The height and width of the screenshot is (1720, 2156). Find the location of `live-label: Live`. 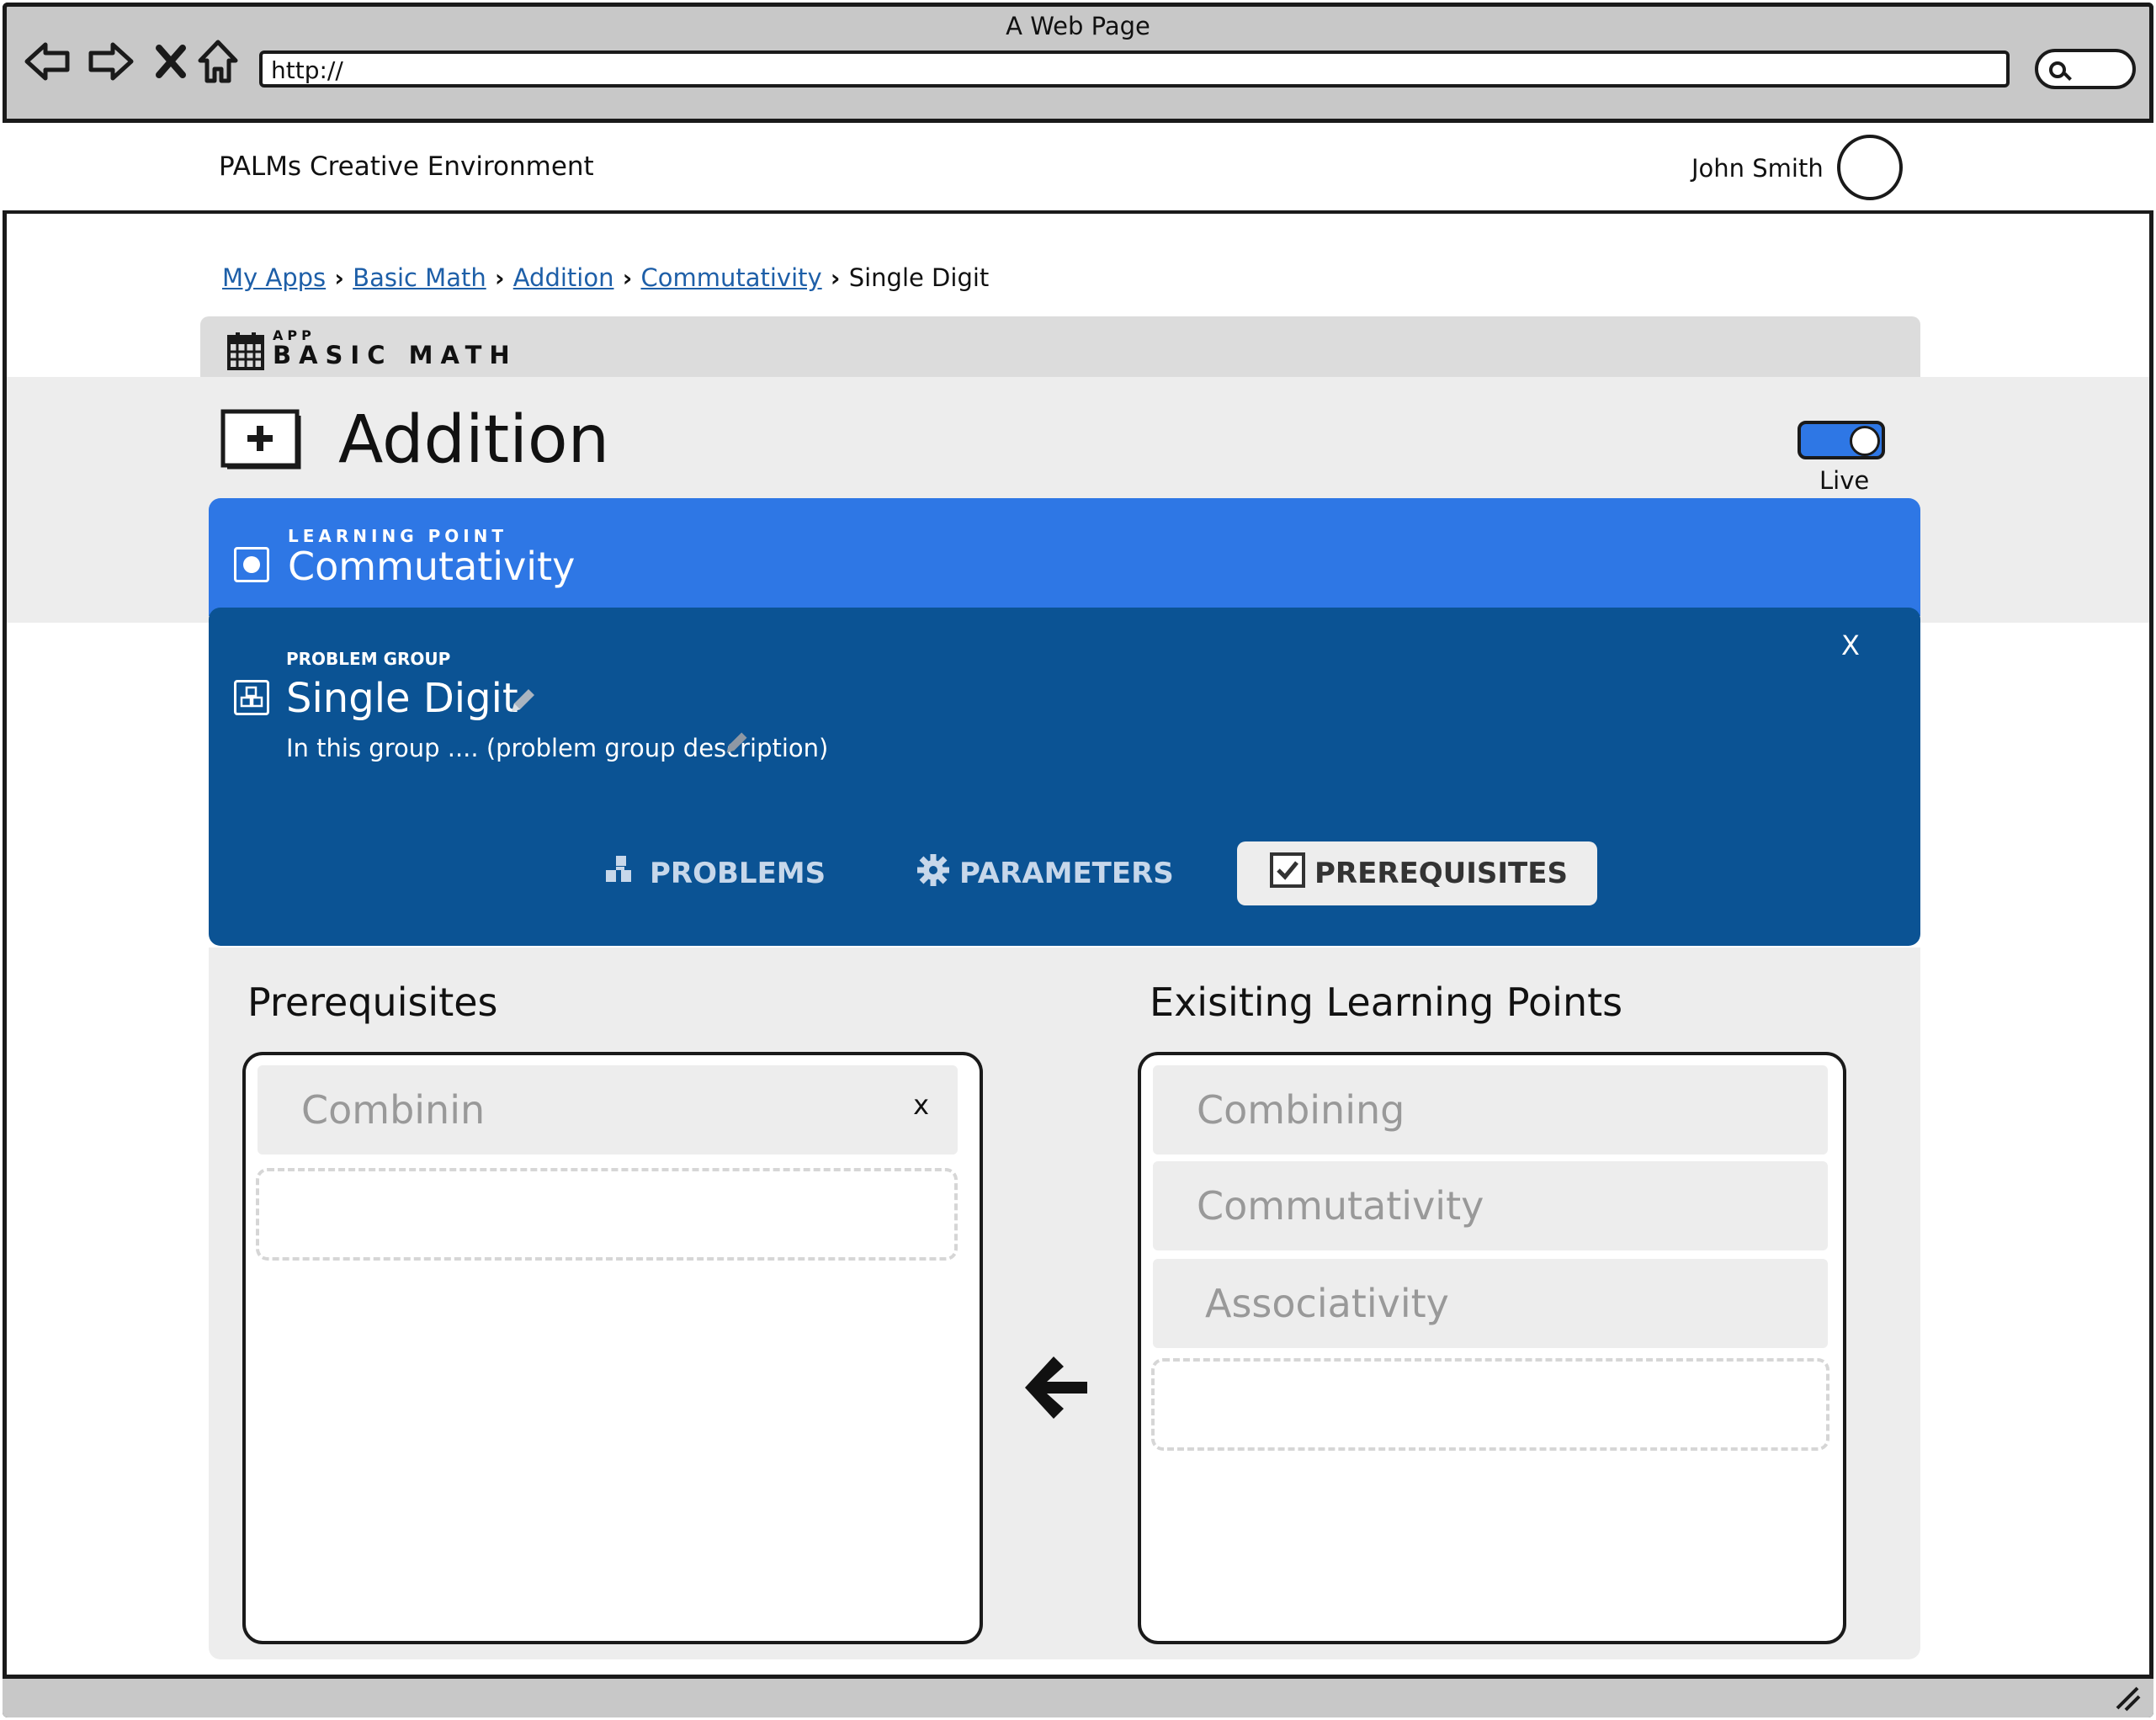

live-label: Live is located at coordinates (1844, 480).